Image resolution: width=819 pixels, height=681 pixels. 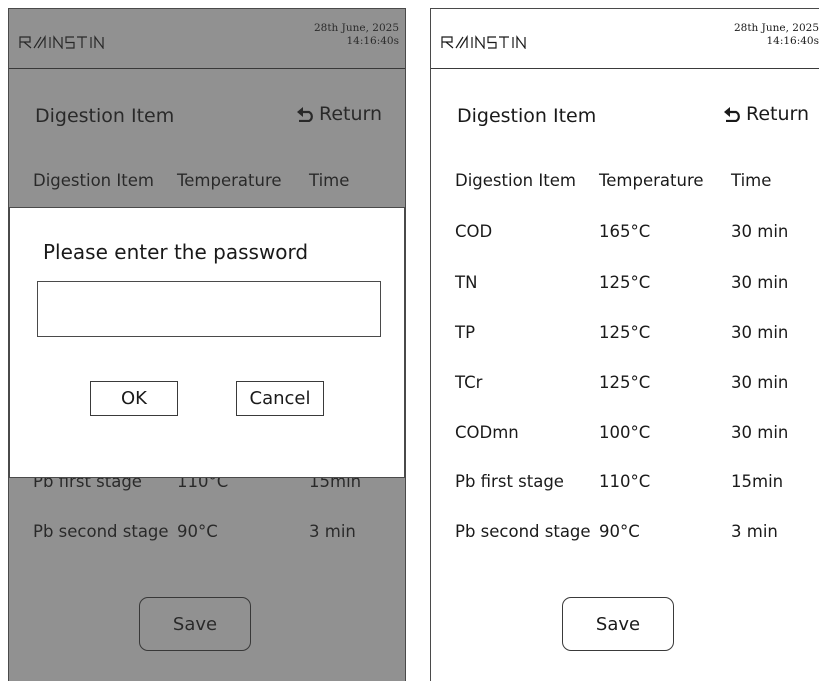 What do you see at coordinates (625, 231) in the screenshot?
I see `cell-temperature: 165°C` at bounding box center [625, 231].